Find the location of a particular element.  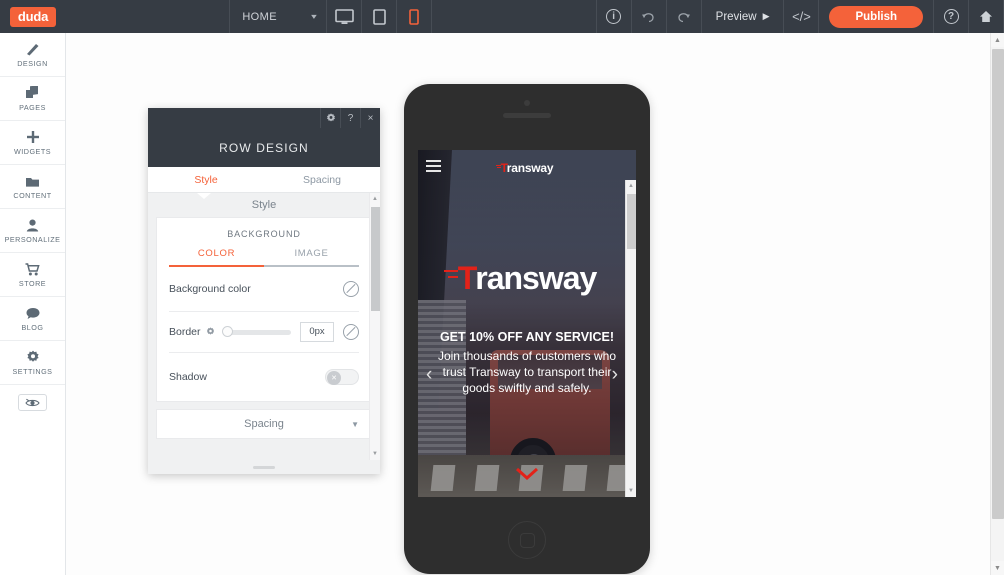

preview-toggle-button is located at coordinates (32, 402).